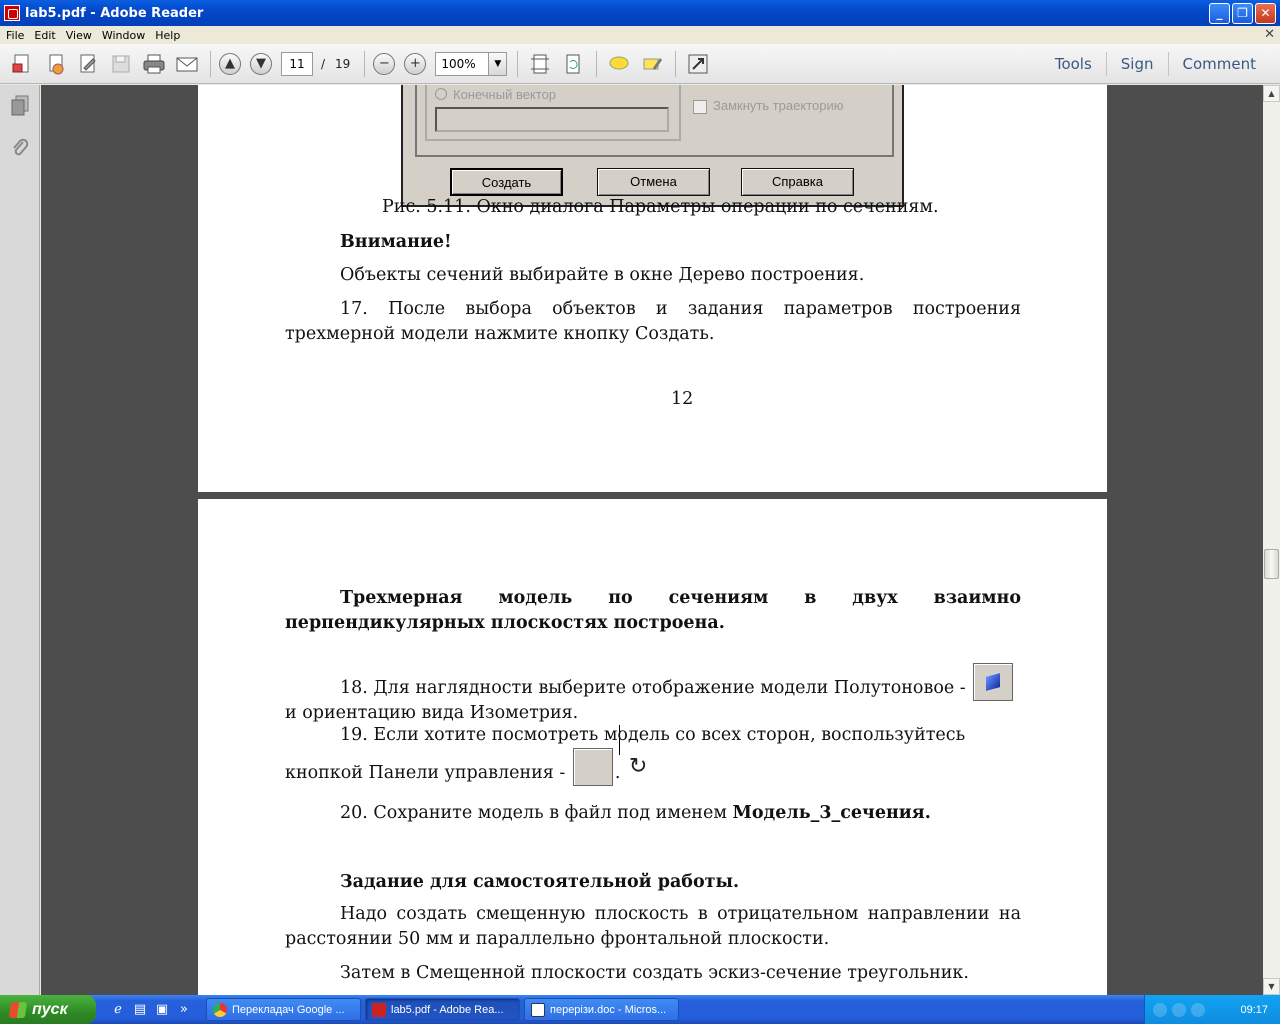 The width and height of the screenshot is (1280, 1024). What do you see at coordinates (640, 13) in the screenshot?
I see `title-bar: lab5.pdf - Adobe Reader _ ❐ ✕` at bounding box center [640, 13].